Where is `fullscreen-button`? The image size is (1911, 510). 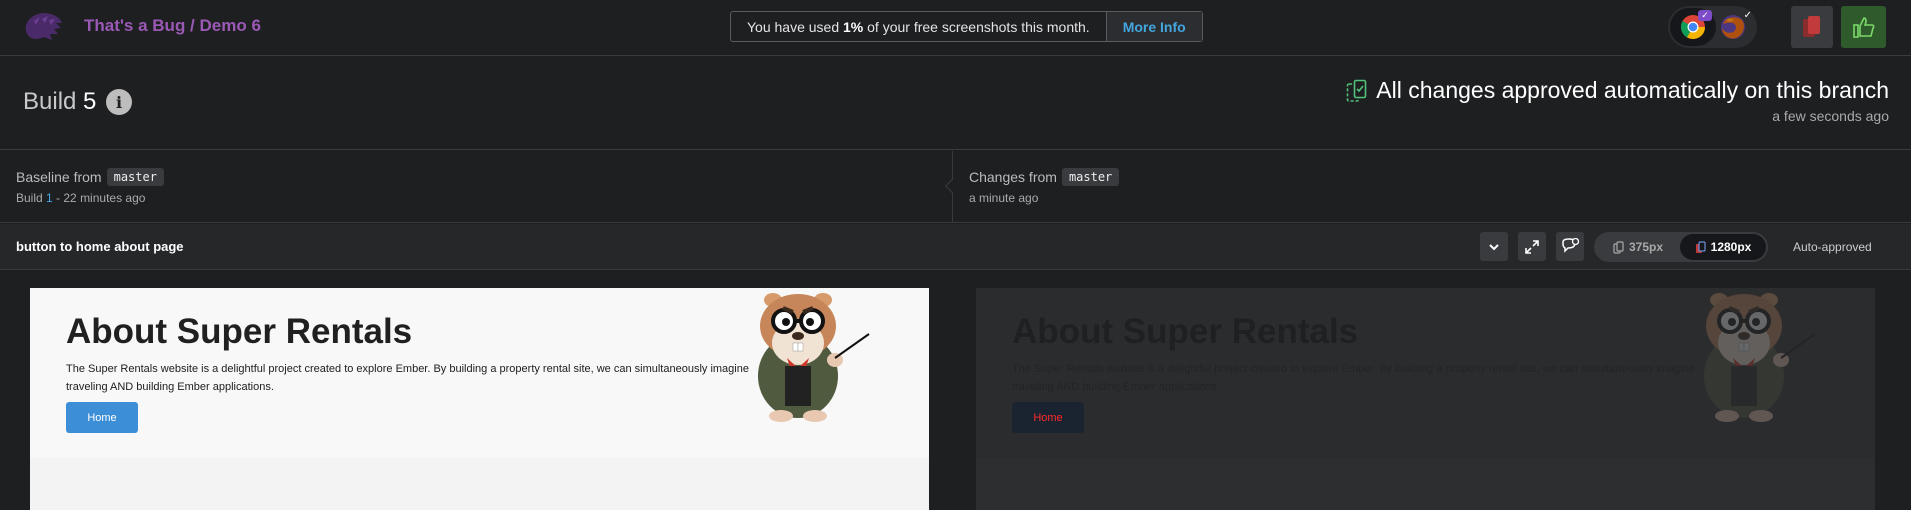 fullscreen-button is located at coordinates (1532, 246).